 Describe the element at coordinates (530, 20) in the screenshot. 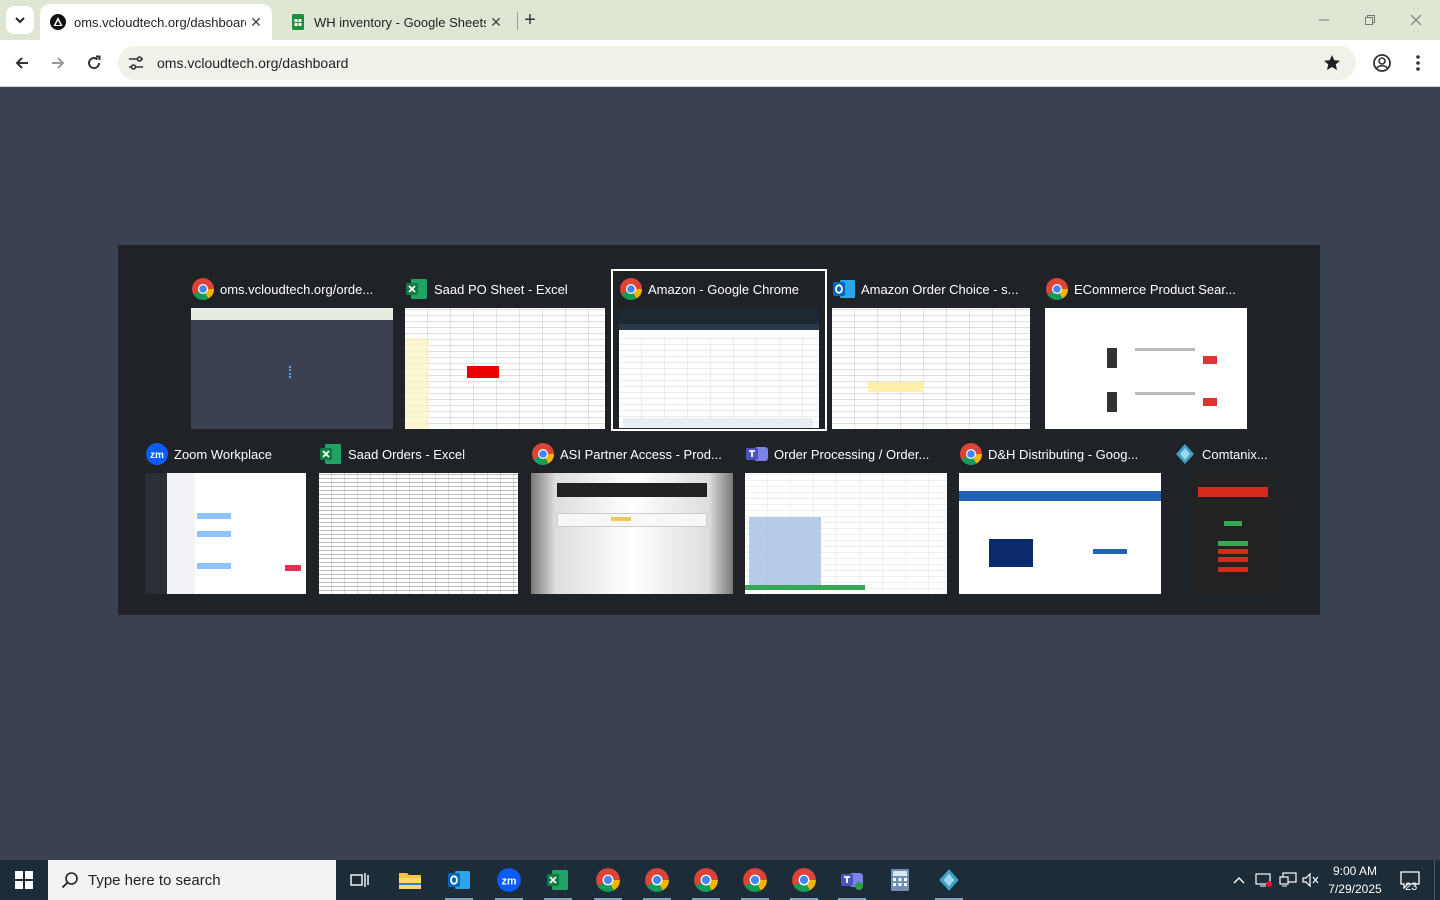

I see `new-tab-button: +` at that location.